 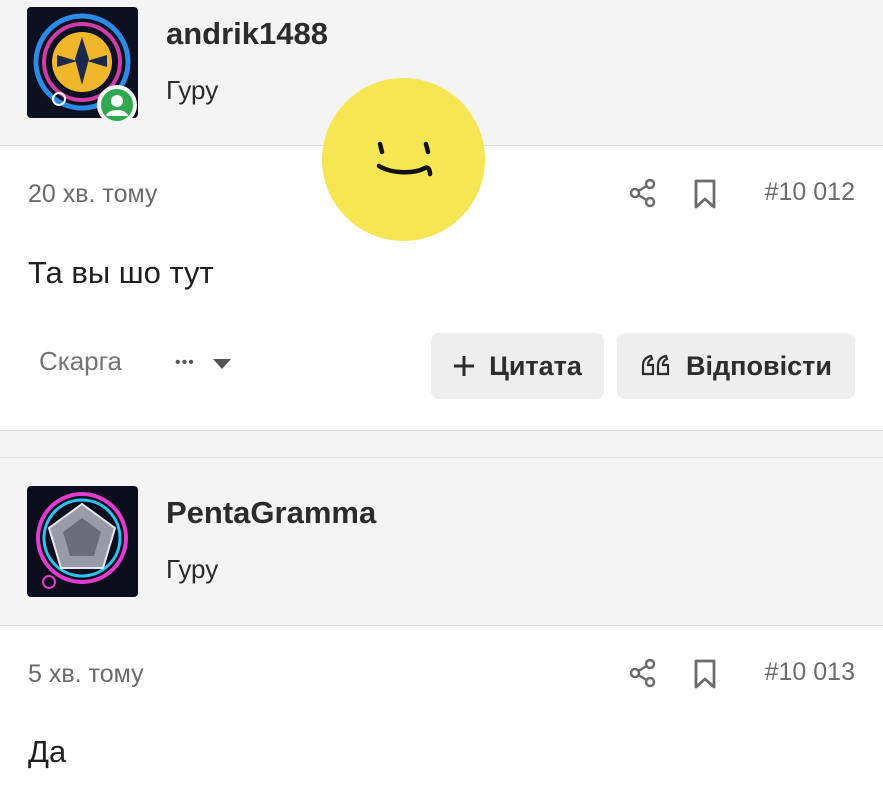 I want to click on report-link: Скарга, so click(x=80, y=361).